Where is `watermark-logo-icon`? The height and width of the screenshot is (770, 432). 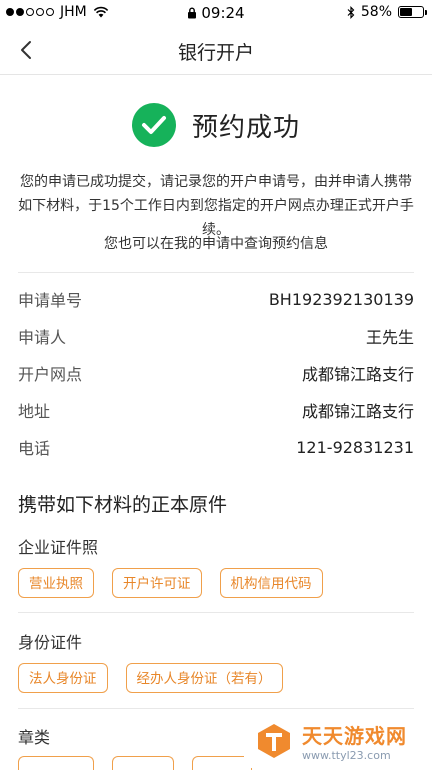
watermark-logo-icon is located at coordinates (274, 741).